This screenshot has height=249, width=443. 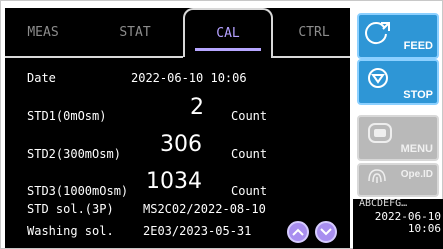 I want to click on chevron-up-icon, so click(x=298, y=232).